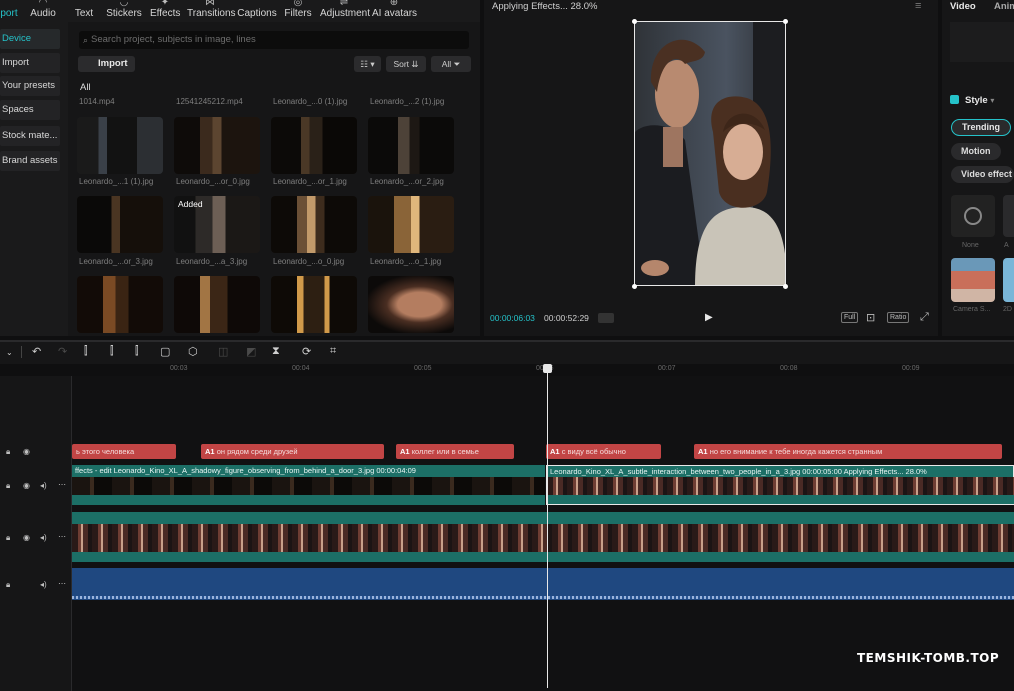 The image size is (1014, 691). I want to click on preset-none, so click(973, 216).